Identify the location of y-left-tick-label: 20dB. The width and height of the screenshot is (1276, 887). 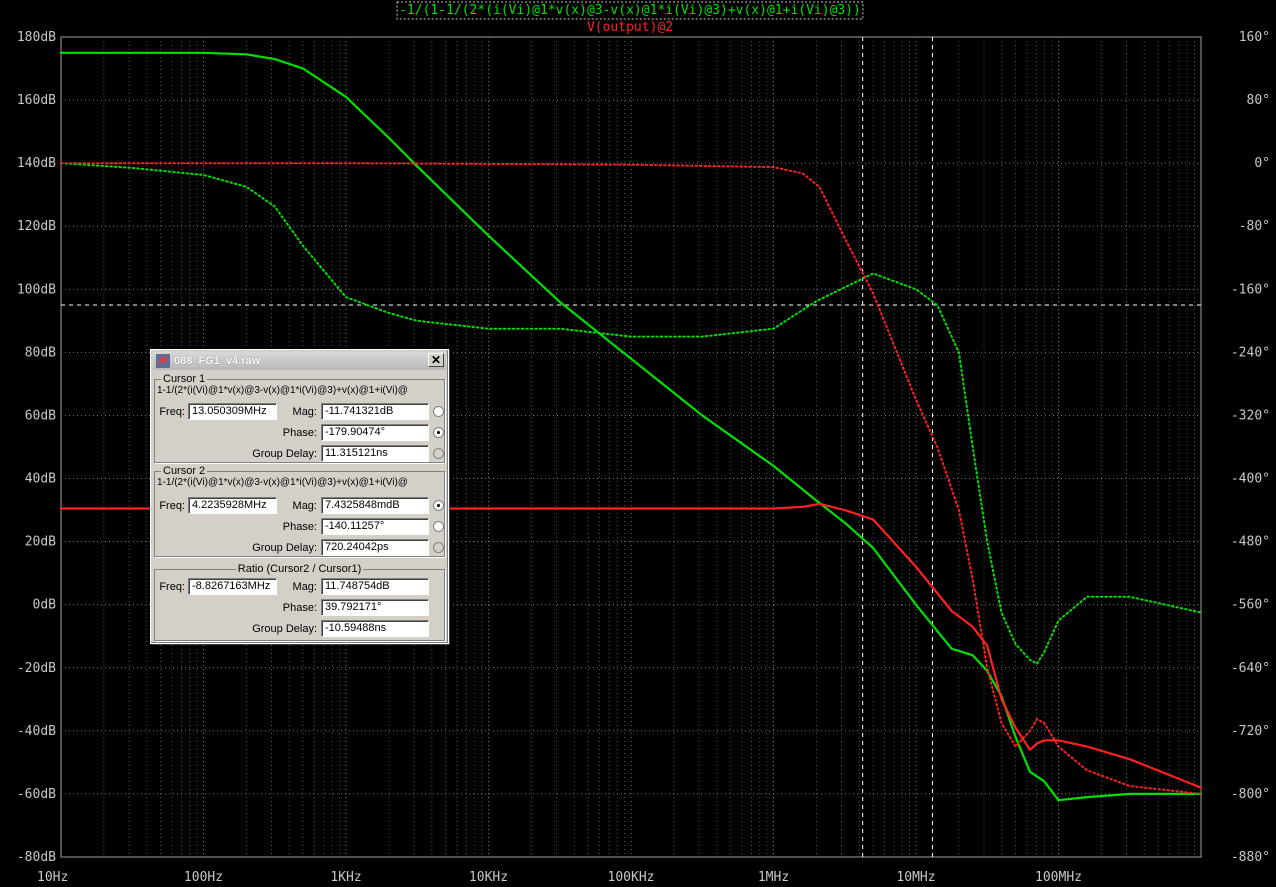
(40, 542).